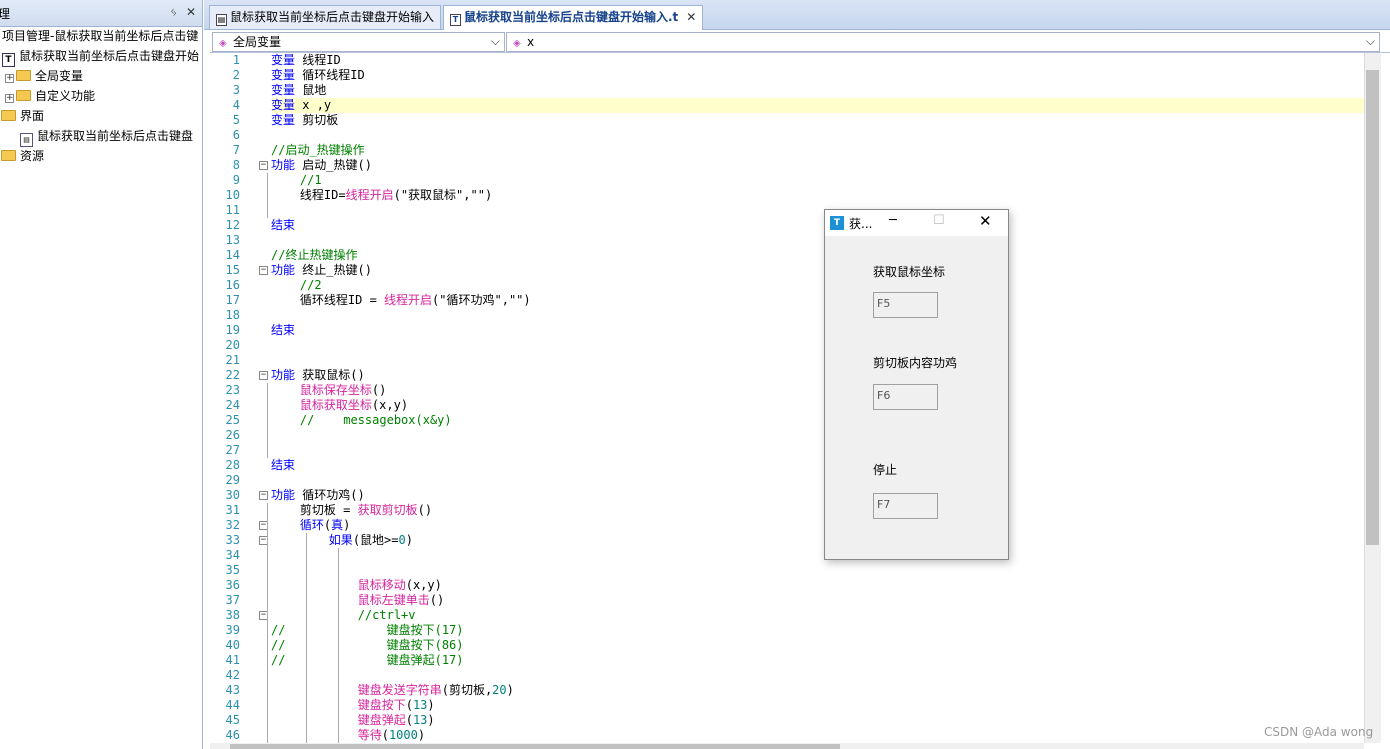  I want to click on code-line: 线程ID=线程开启("获取鼠标",""), so click(381, 195).